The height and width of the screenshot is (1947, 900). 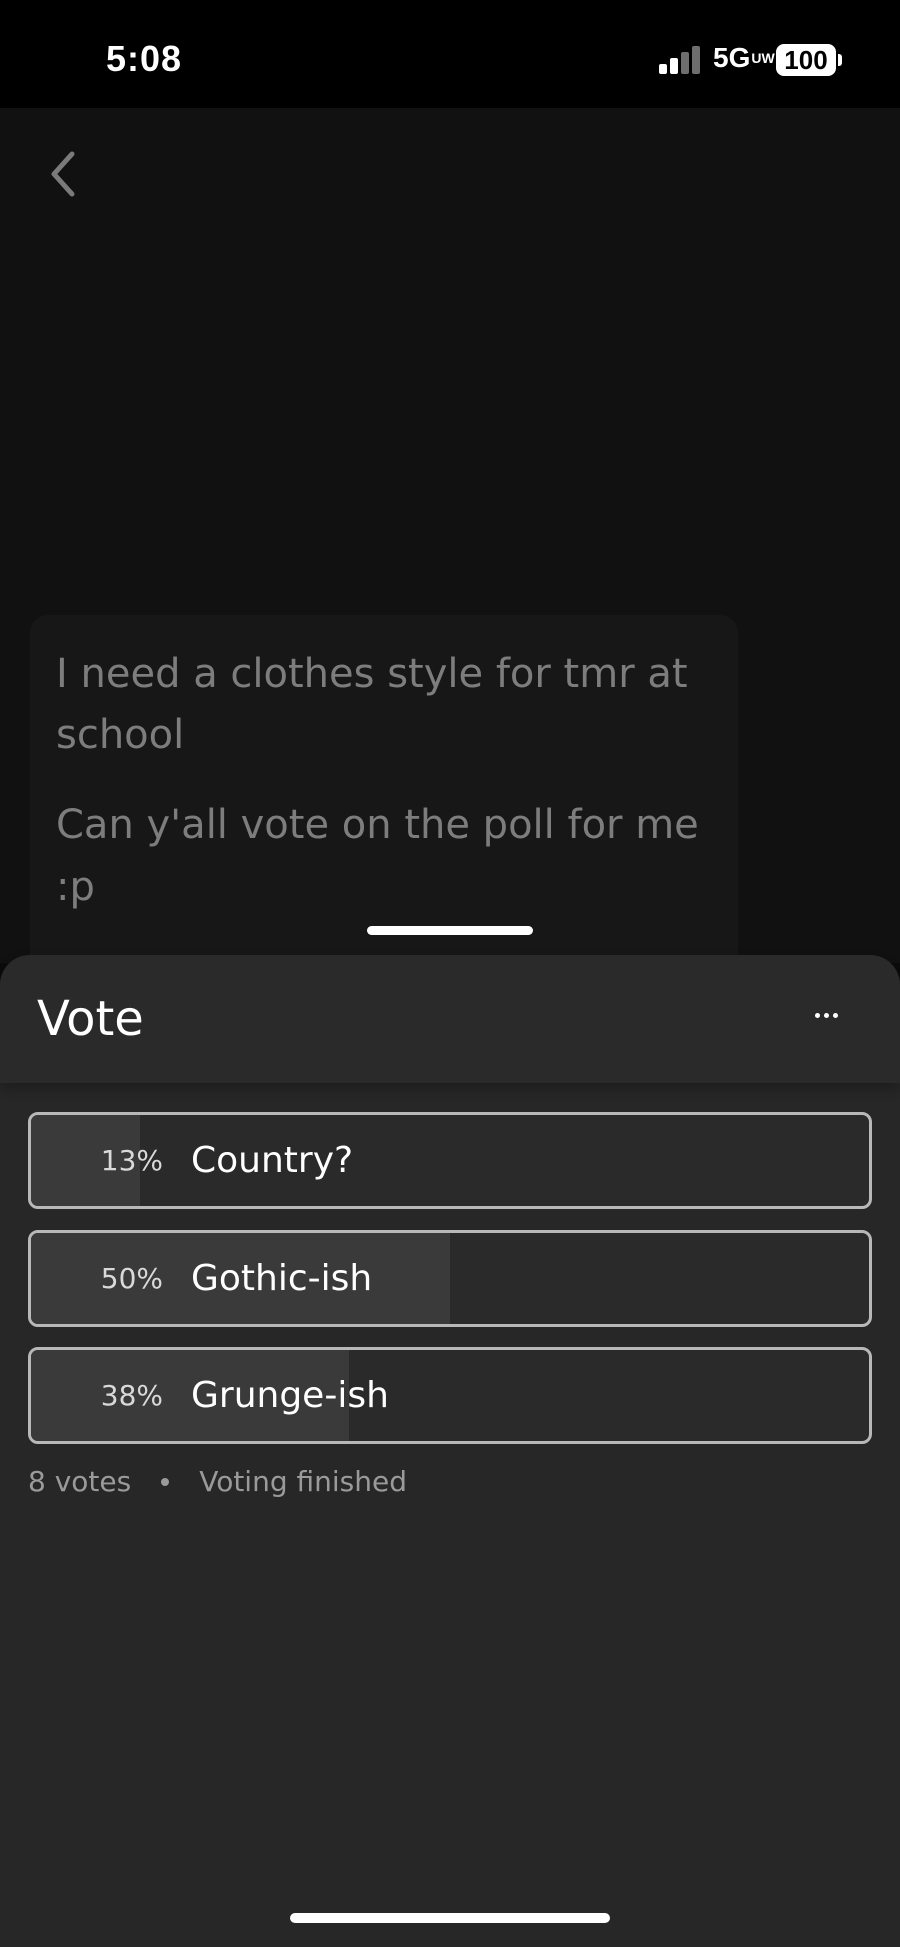 I want to click on poll-option-percent: 50%, so click(x=131, y=1278).